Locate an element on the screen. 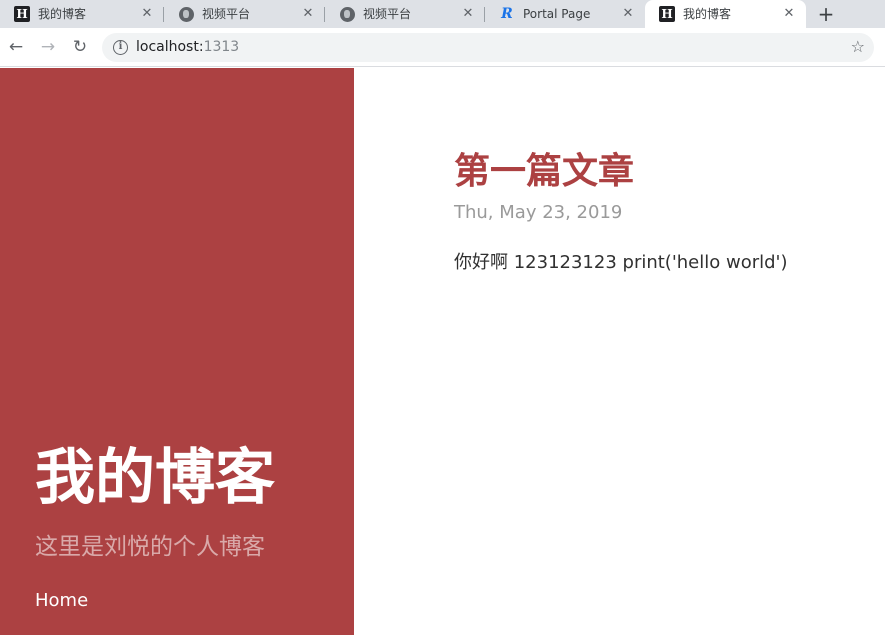  star-icon: ☆ is located at coordinates (858, 47).